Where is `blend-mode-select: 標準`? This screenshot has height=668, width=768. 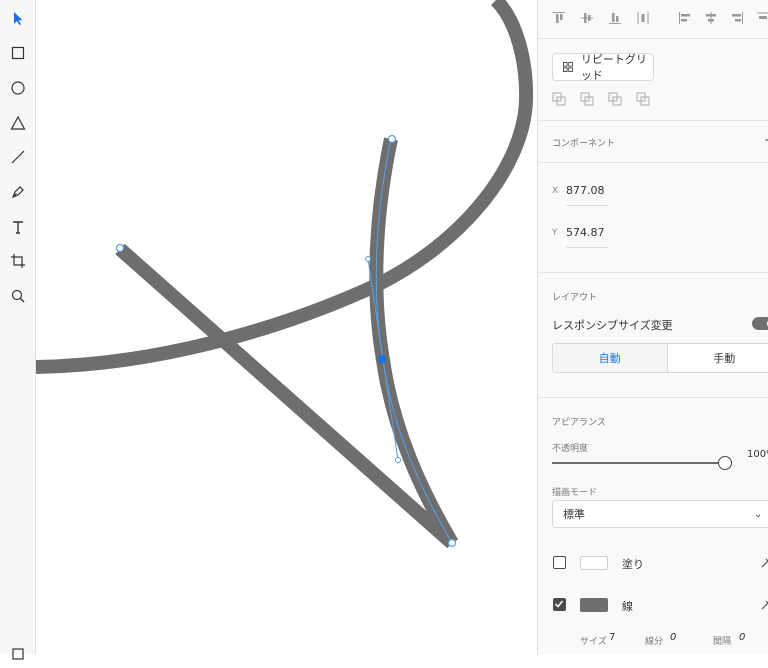 blend-mode-select: 標準 is located at coordinates (660, 514).